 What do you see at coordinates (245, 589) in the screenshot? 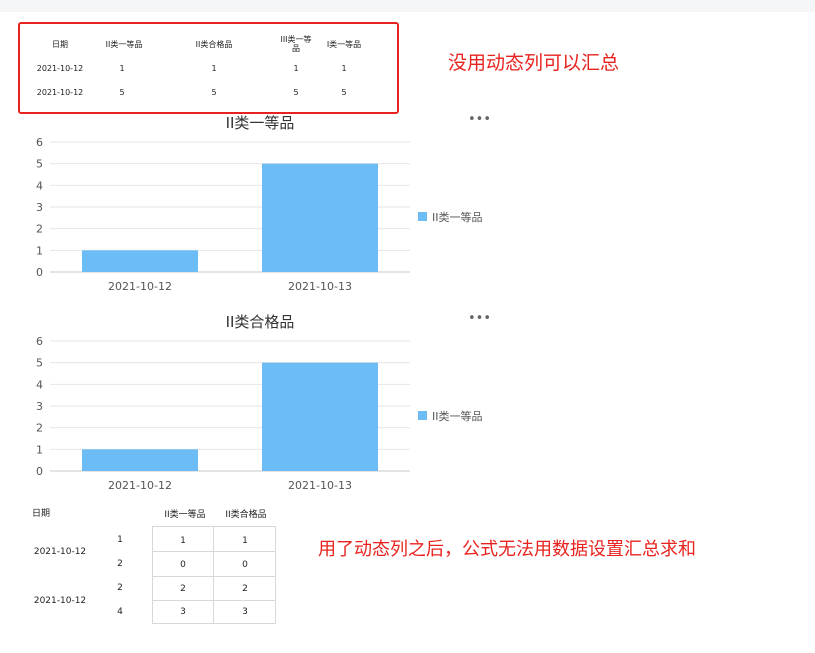
I see `group2-row1-col2: 2` at bounding box center [245, 589].